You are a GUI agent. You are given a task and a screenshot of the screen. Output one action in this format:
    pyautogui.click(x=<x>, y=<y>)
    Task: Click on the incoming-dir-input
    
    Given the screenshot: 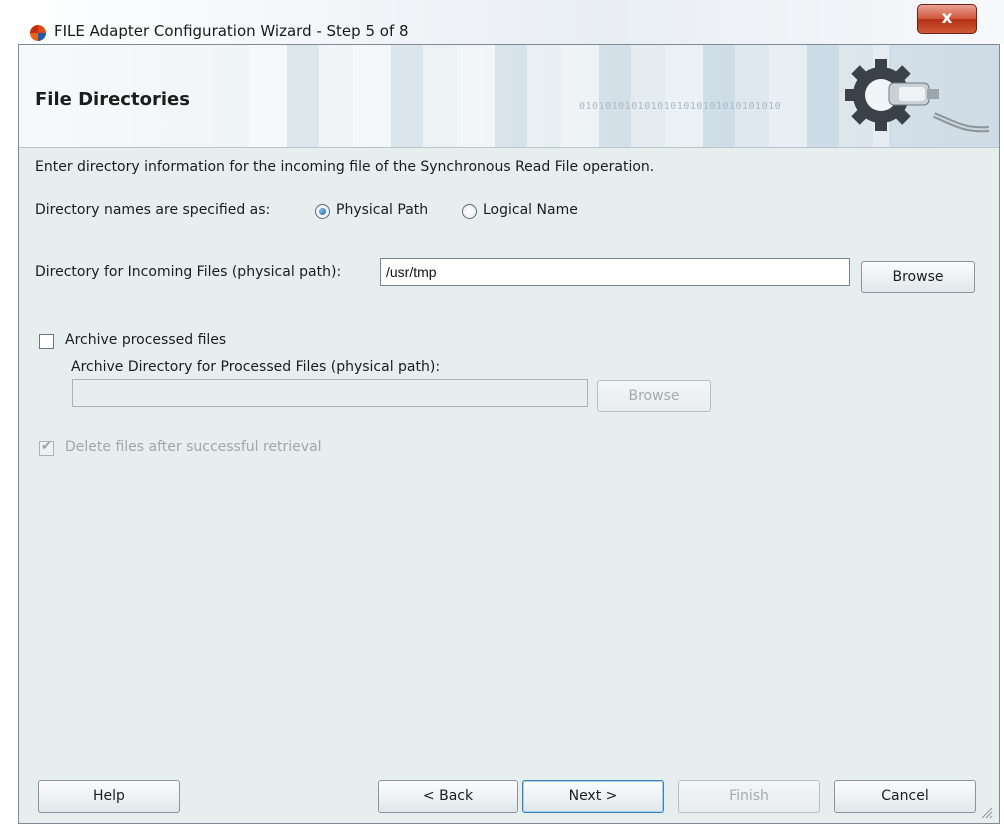 What is the action you would take?
    pyautogui.click(x=615, y=272)
    